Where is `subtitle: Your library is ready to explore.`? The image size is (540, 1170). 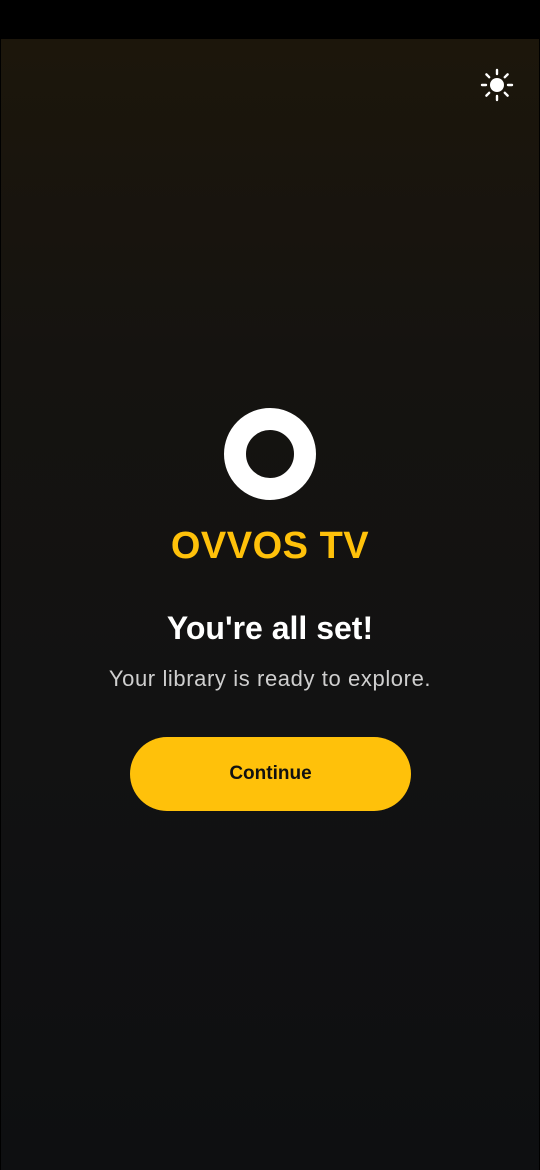
subtitle: Your library is ready to explore. is located at coordinates (270, 678).